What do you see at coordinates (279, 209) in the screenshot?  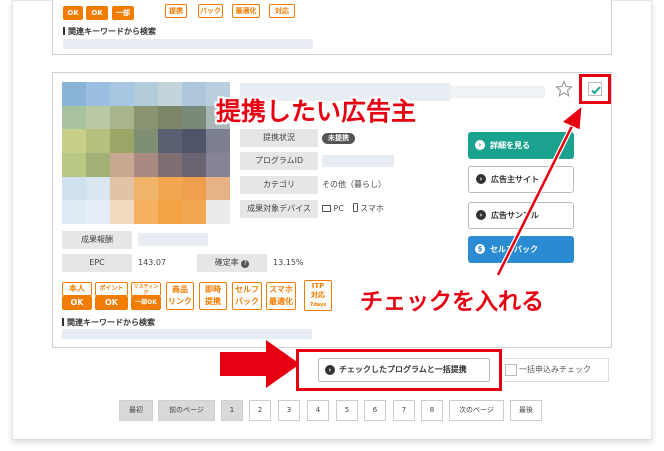 I see `device-label: 成果対象デバイス` at bounding box center [279, 209].